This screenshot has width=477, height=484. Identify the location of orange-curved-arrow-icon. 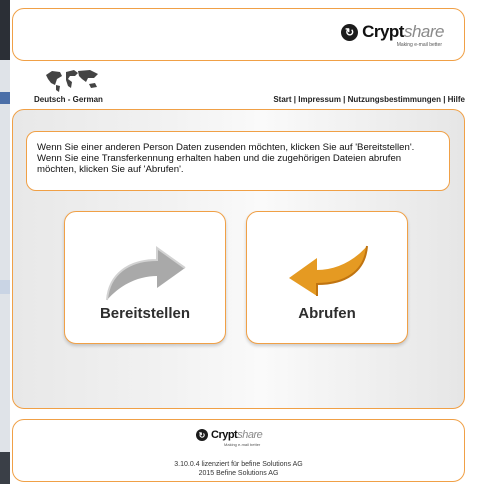
(328, 270).